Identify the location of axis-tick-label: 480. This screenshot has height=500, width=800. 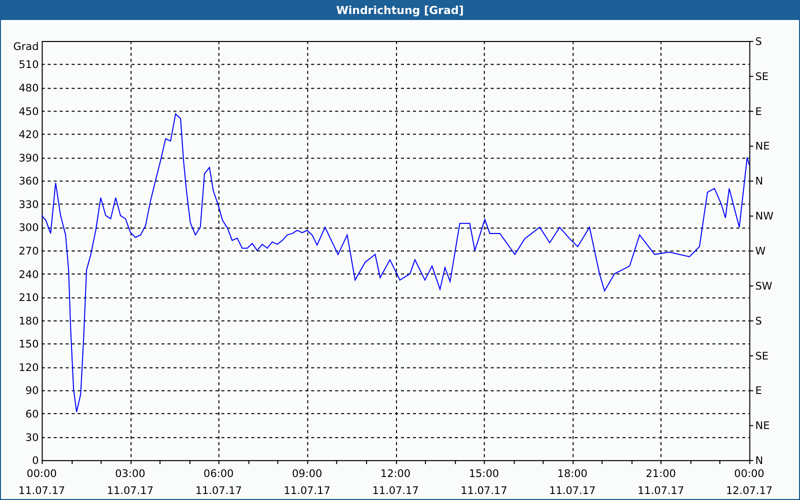
(28, 88).